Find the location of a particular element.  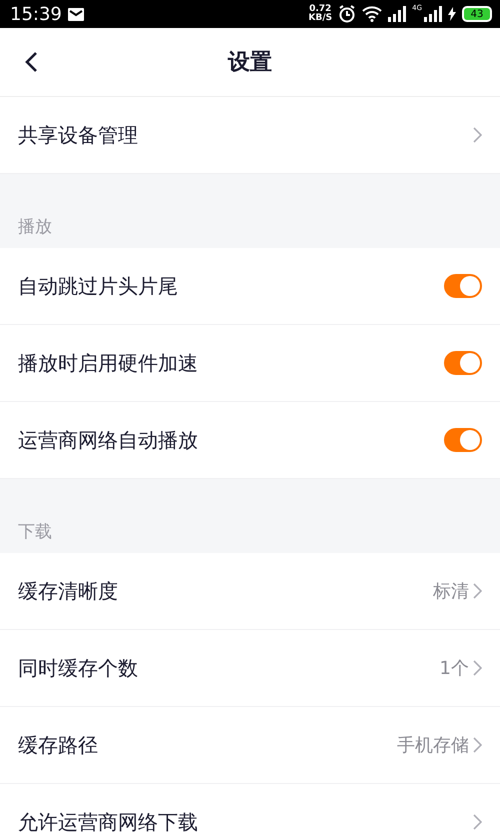

setting-row: 运营商网络自动播放 is located at coordinates (250, 440).